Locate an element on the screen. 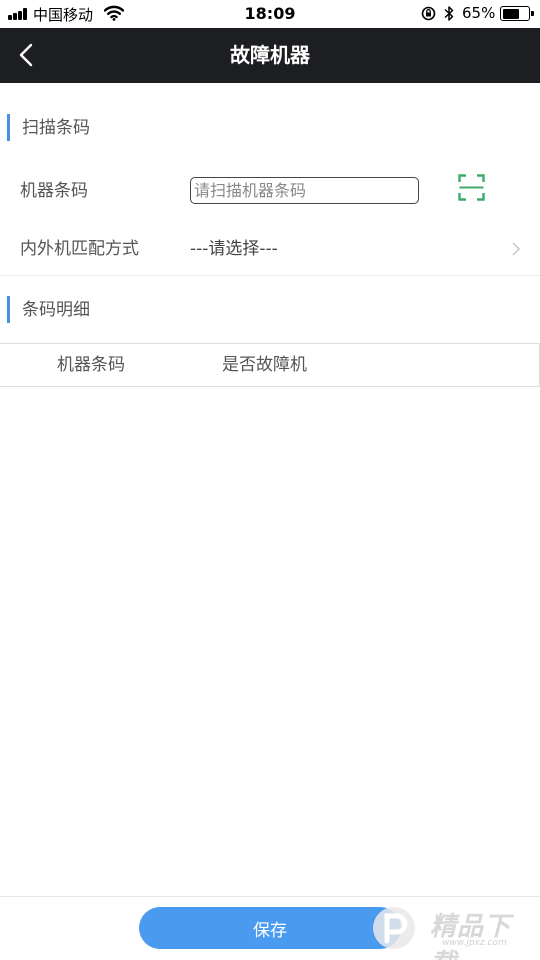  section-title-detail: 条码明细 is located at coordinates (56, 310).